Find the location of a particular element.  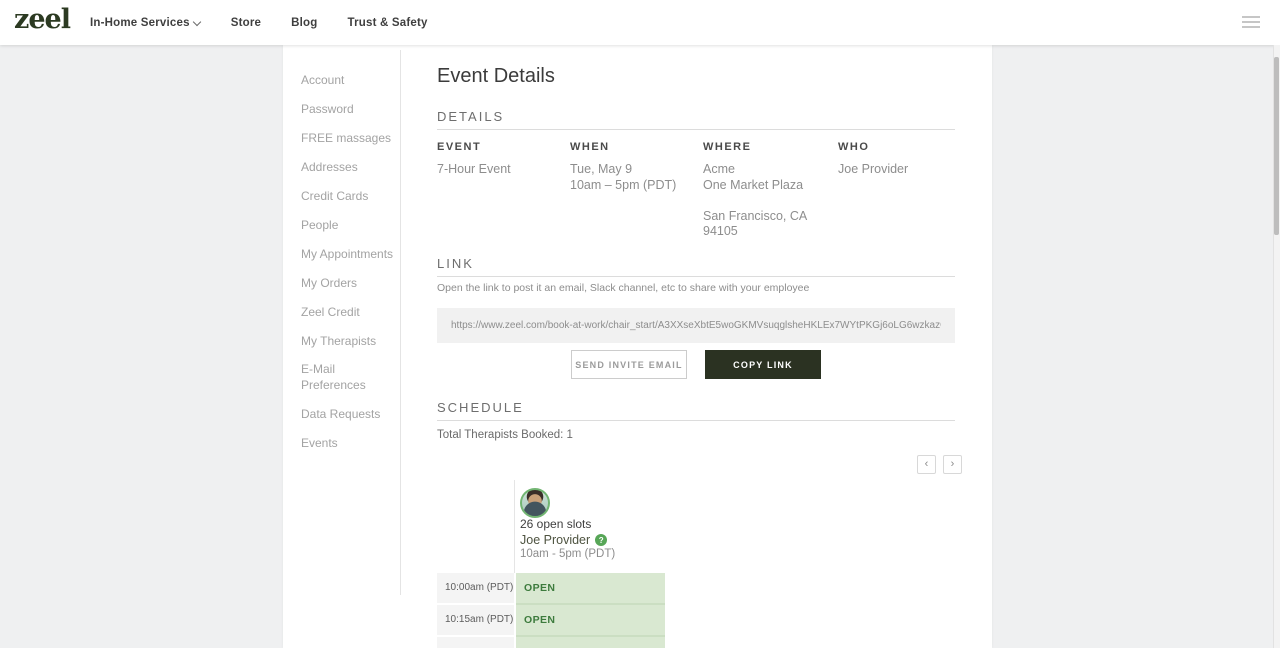

provider-open-slots: 26 open slots is located at coordinates (556, 524).